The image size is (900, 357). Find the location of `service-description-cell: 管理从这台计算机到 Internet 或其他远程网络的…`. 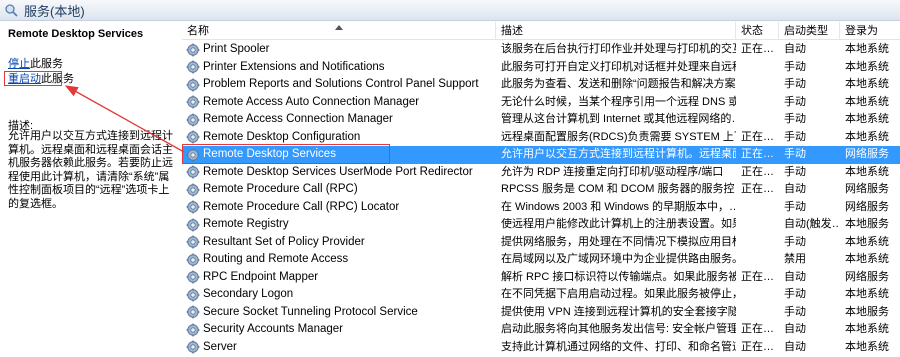

service-description-cell: 管理从这台计算机到 Internet 或其他远程网络的… is located at coordinates (618, 119).